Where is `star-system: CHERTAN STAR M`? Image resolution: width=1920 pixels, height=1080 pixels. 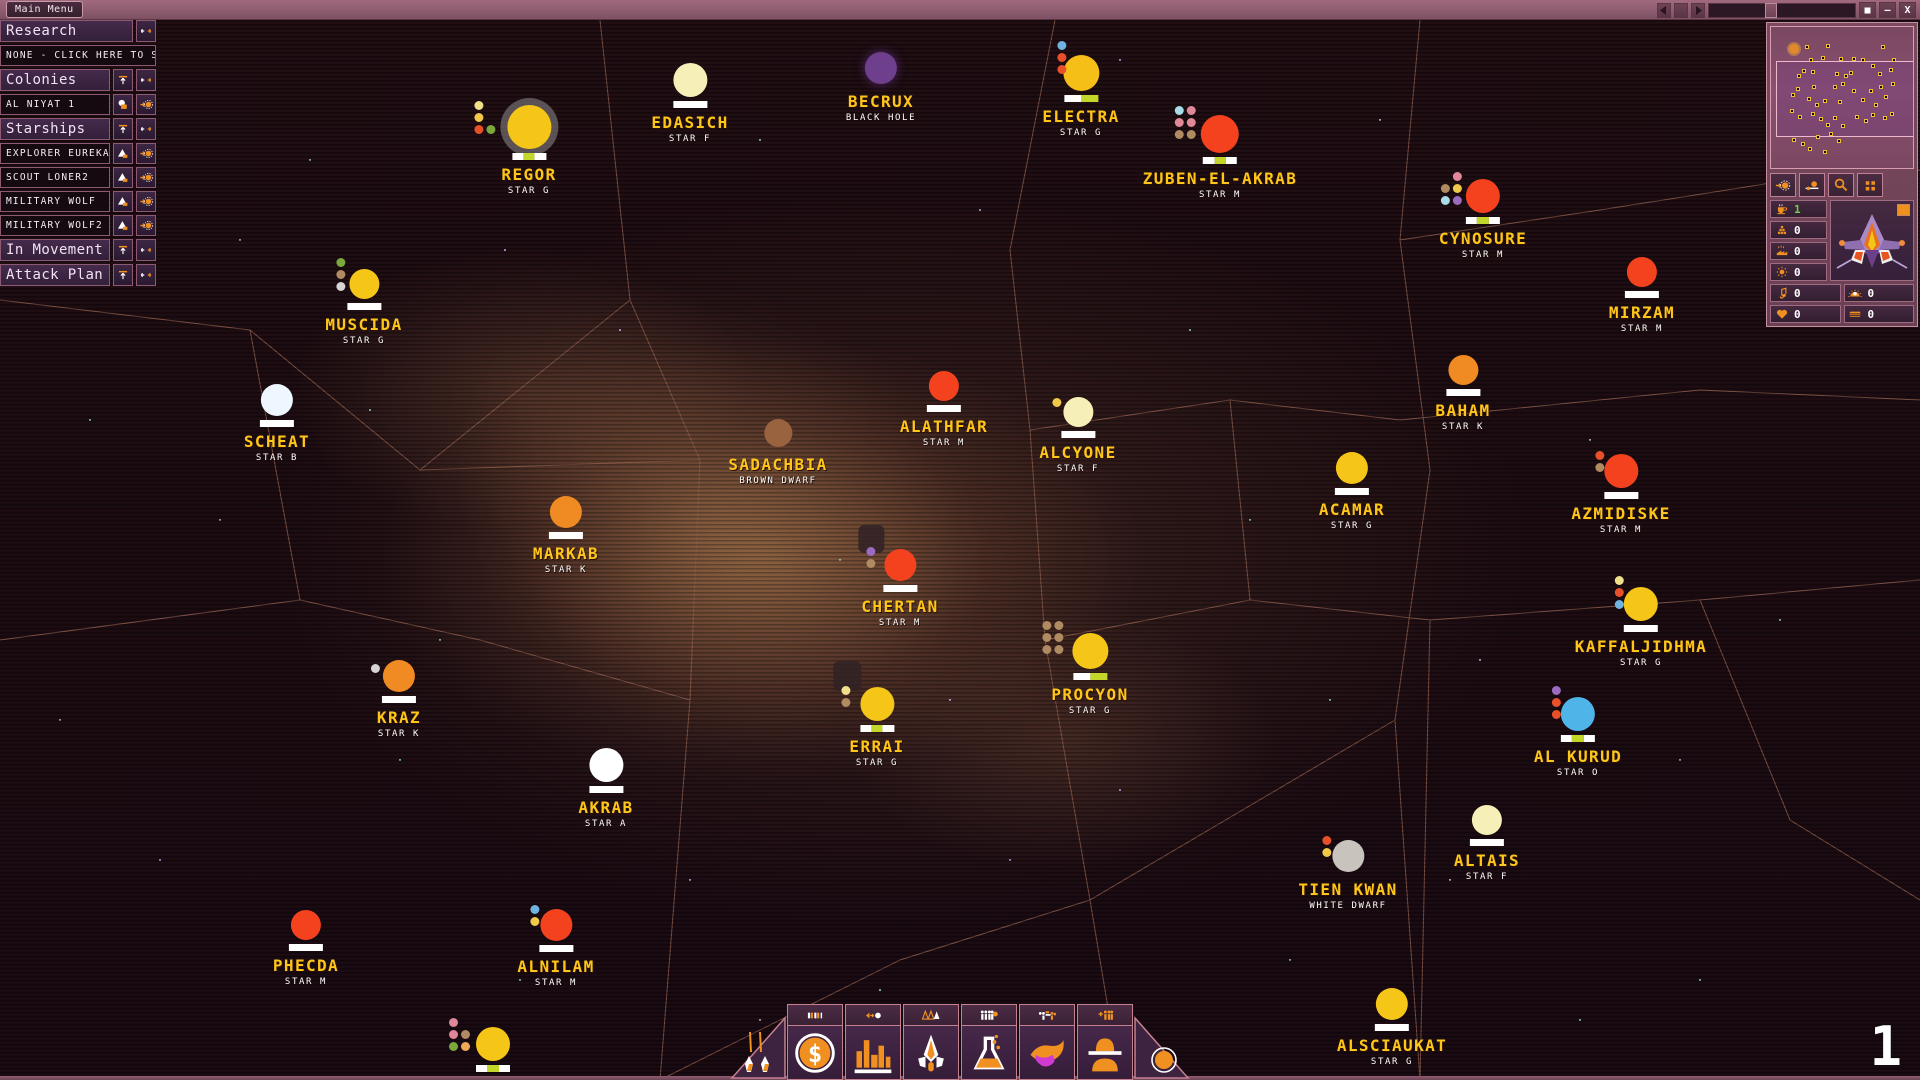
star-system: CHERTAN STAR M is located at coordinates (898, 576).